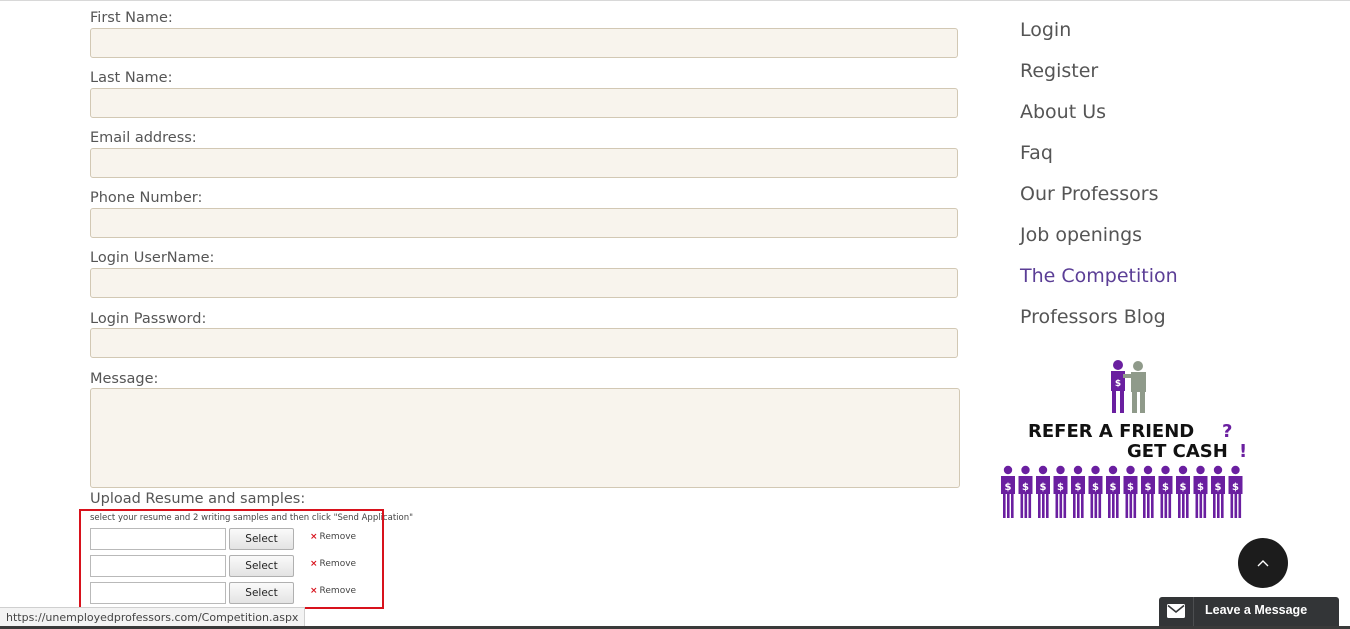 The width and height of the screenshot is (1350, 629). Describe the element at coordinates (1193, 611) in the screenshot. I see `chat-divider` at that location.